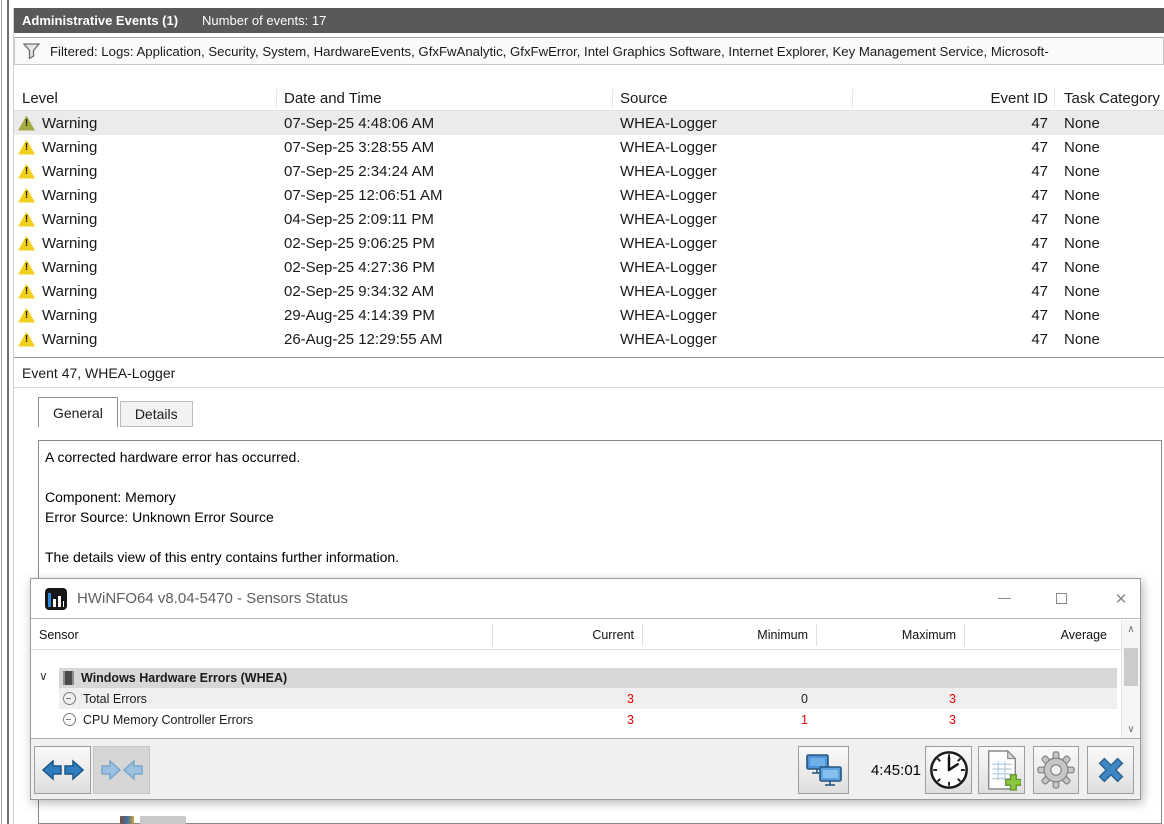 This screenshot has height=824, width=1164. What do you see at coordinates (359, 267) in the screenshot?
I see `event-datetime: 02-Sep-25 4:27:36 PM` at bounding box center [359, 267].